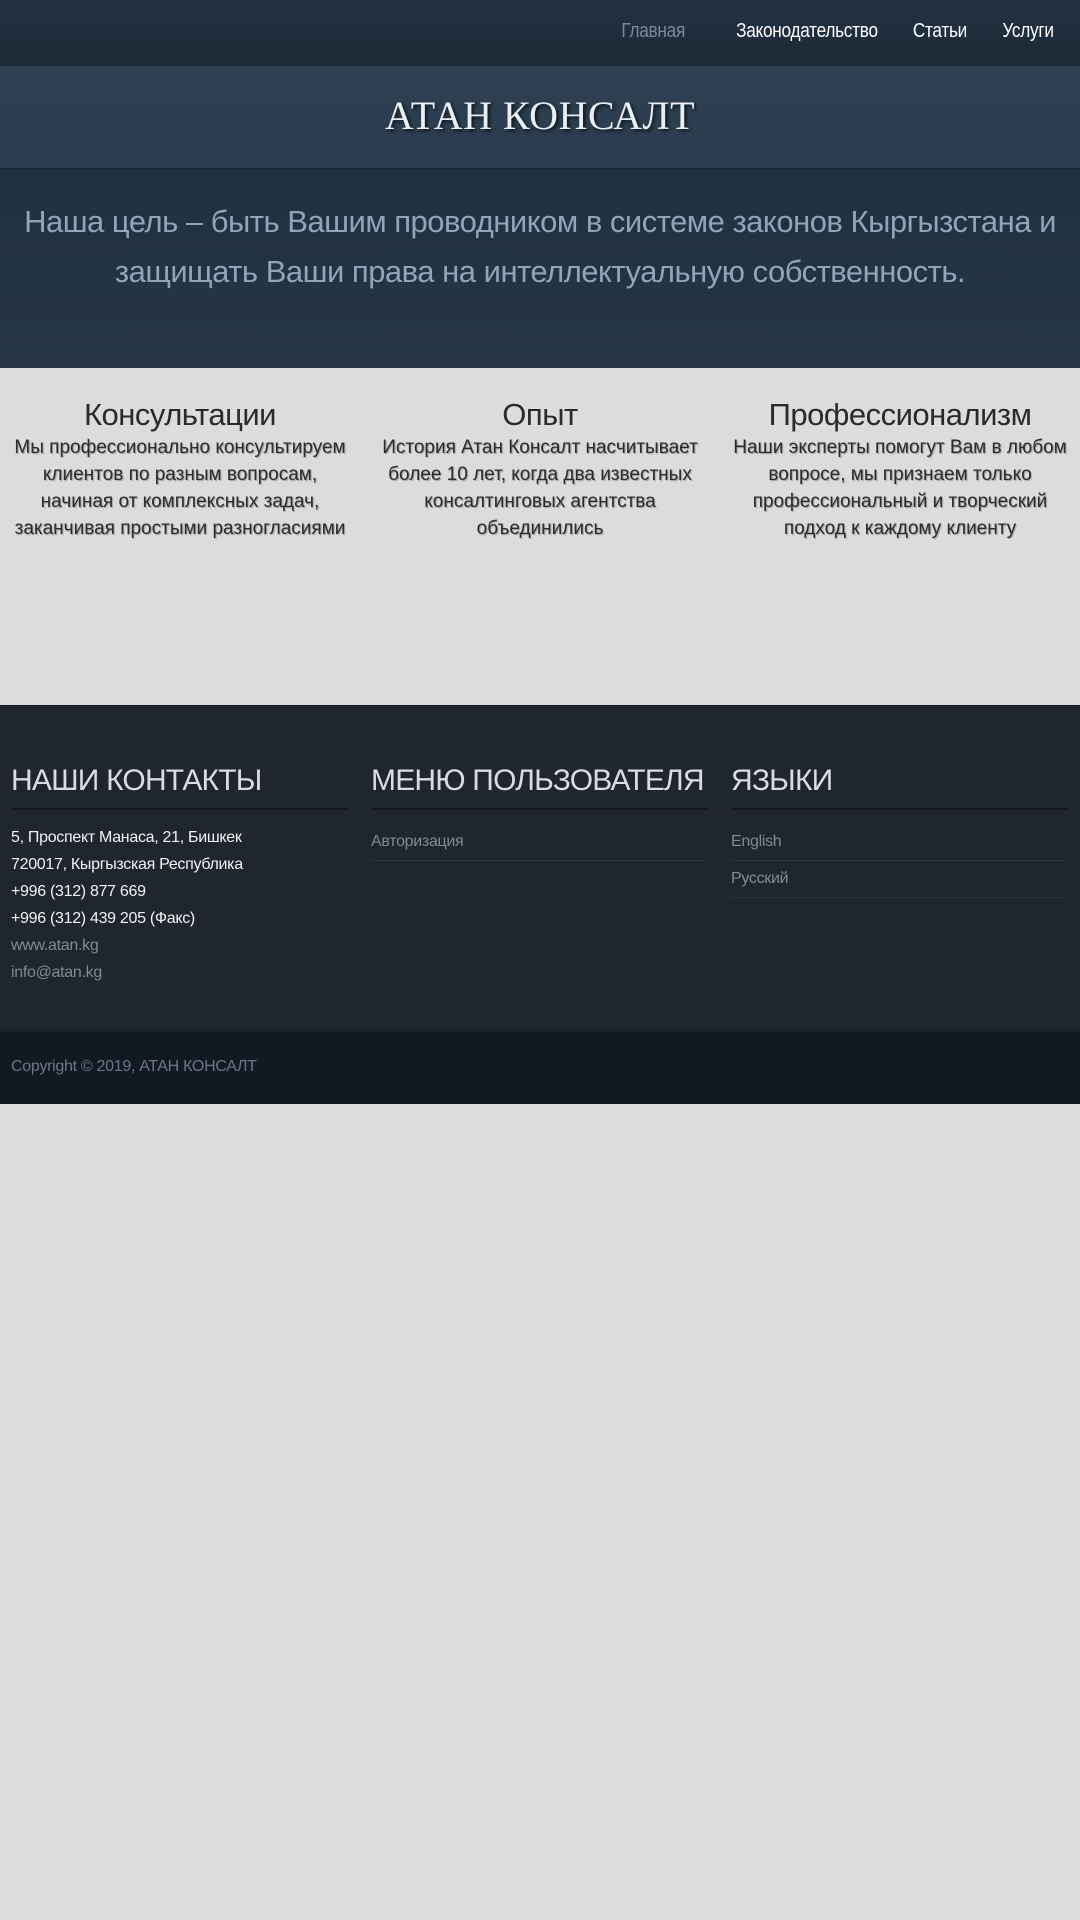 The height and width of the screenshot is (1920, 1080). Describe the element at coordinates (126, 837) in the screenshot. I see `address-line: 5, Проспект Манаса, 21, Бишкек` at that location.